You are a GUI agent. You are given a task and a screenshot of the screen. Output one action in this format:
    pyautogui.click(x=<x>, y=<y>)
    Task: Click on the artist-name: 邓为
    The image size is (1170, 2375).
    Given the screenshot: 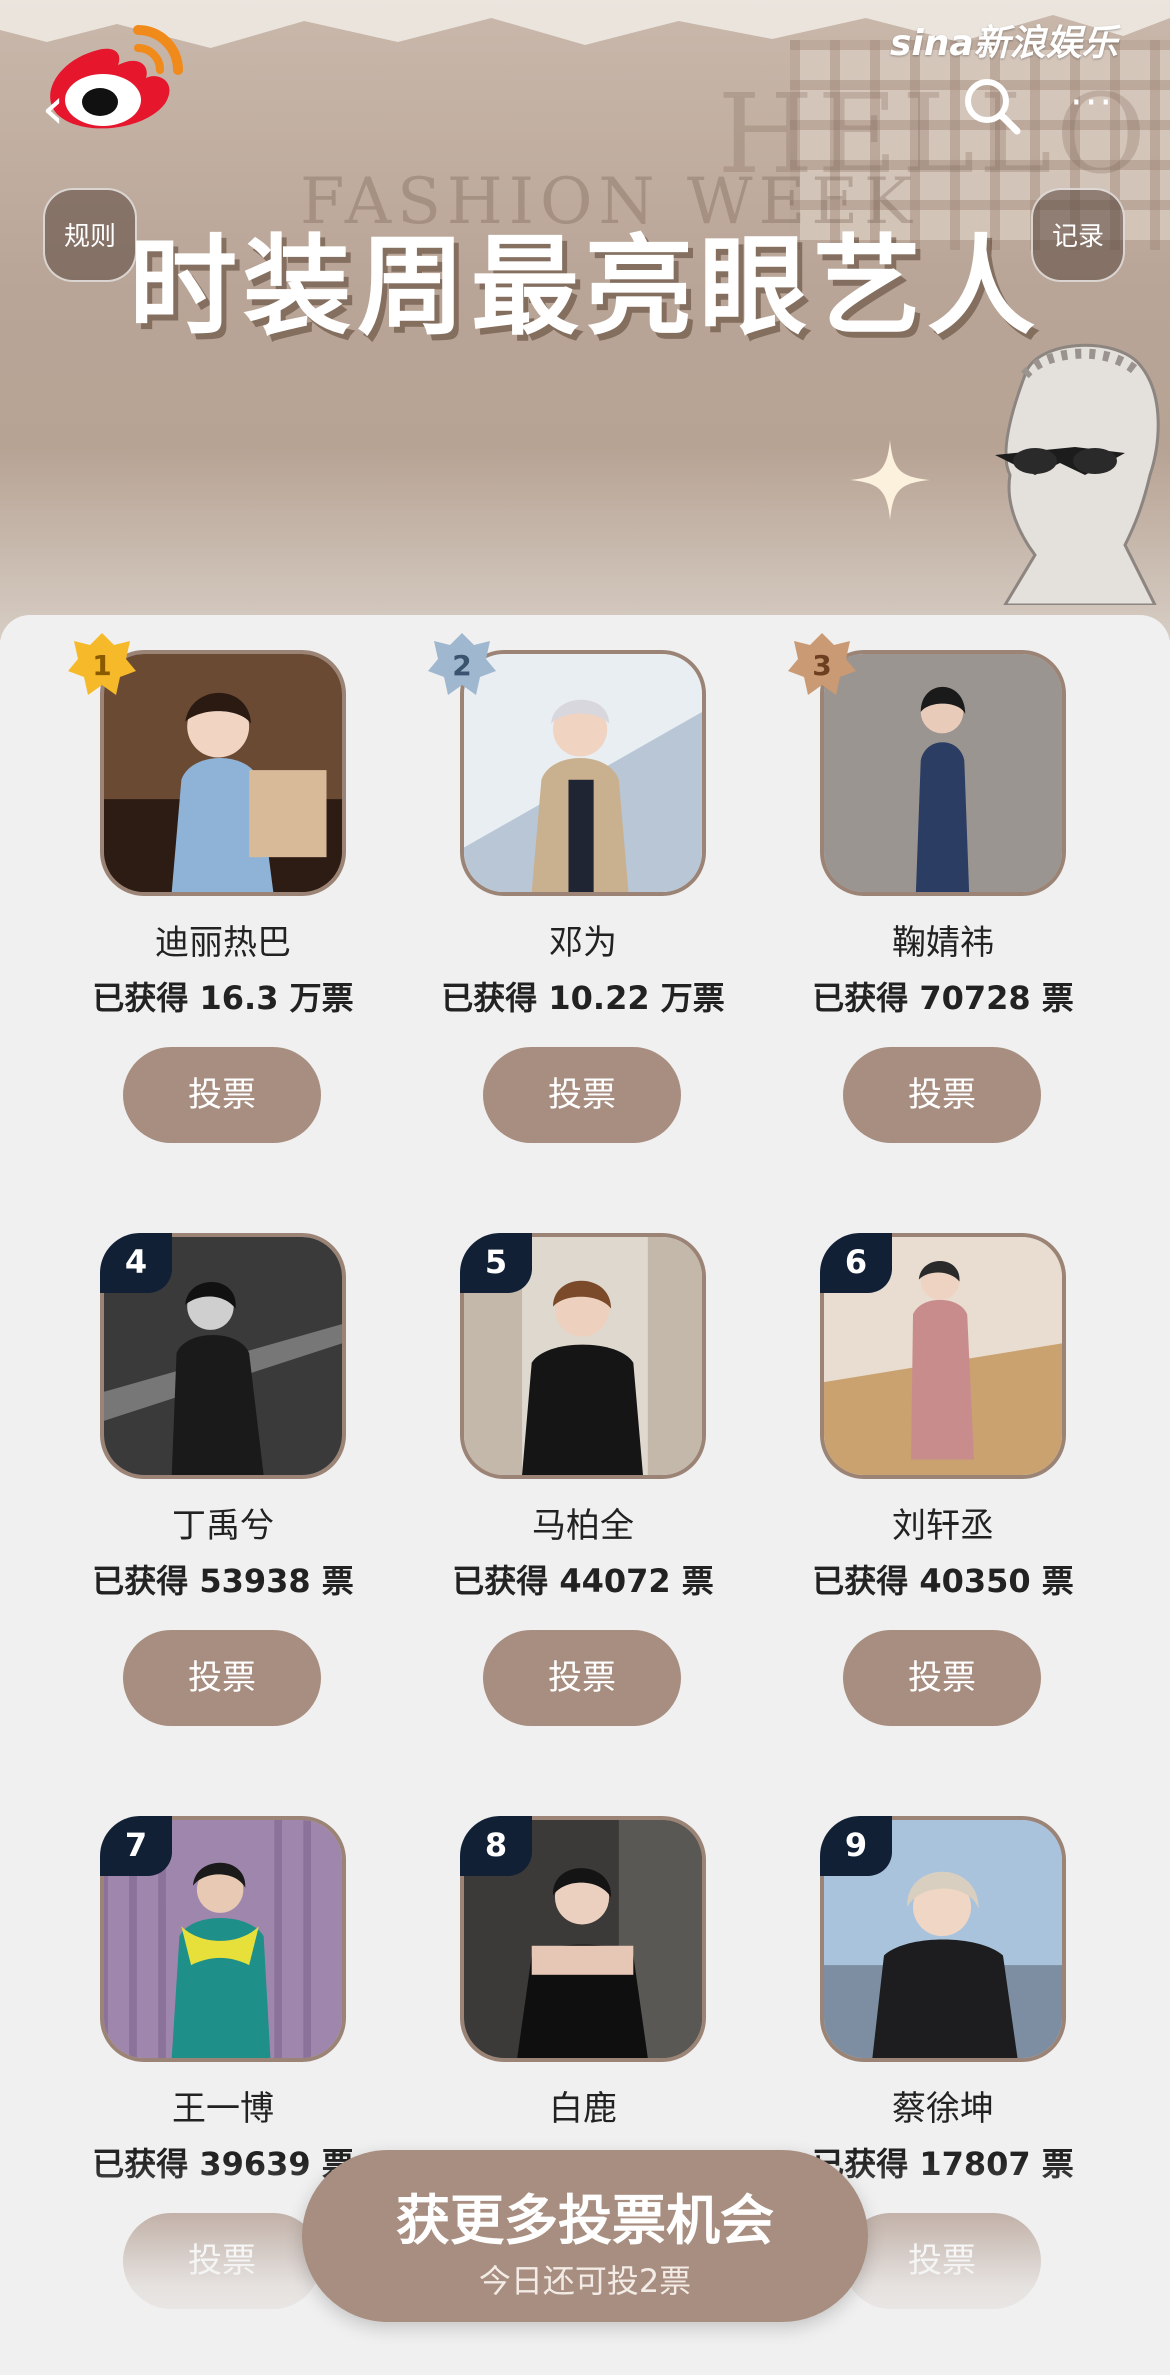 What is the action you would take?
    pyautogui.click(x=583, y=943)
    